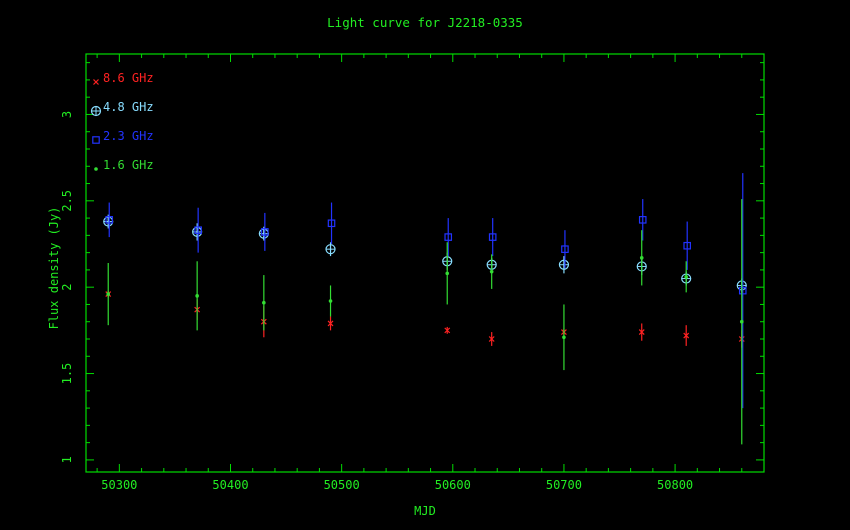  Describe the element at coordinates (564, 485) in the screenshot. I see `x-tick-label: 50700` at that location.